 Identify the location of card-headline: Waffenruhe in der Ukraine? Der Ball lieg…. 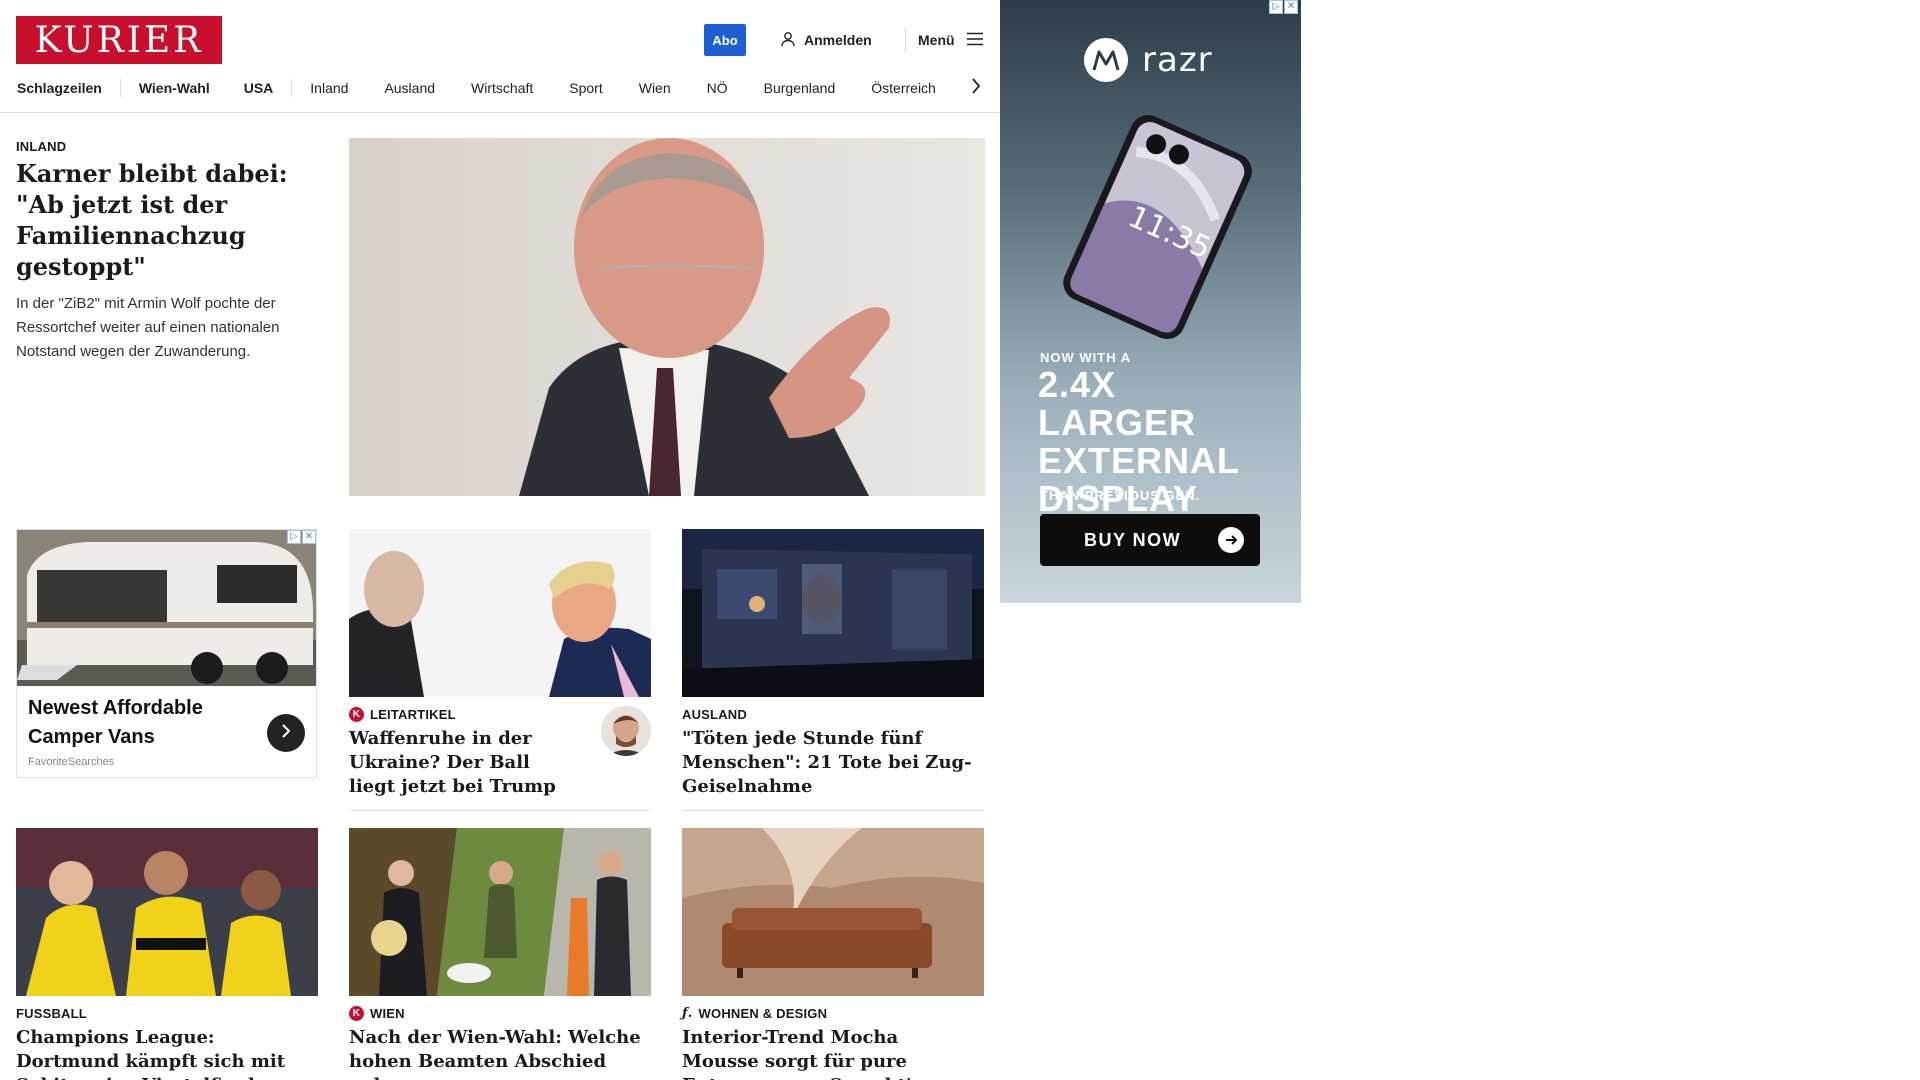
(456, 763).